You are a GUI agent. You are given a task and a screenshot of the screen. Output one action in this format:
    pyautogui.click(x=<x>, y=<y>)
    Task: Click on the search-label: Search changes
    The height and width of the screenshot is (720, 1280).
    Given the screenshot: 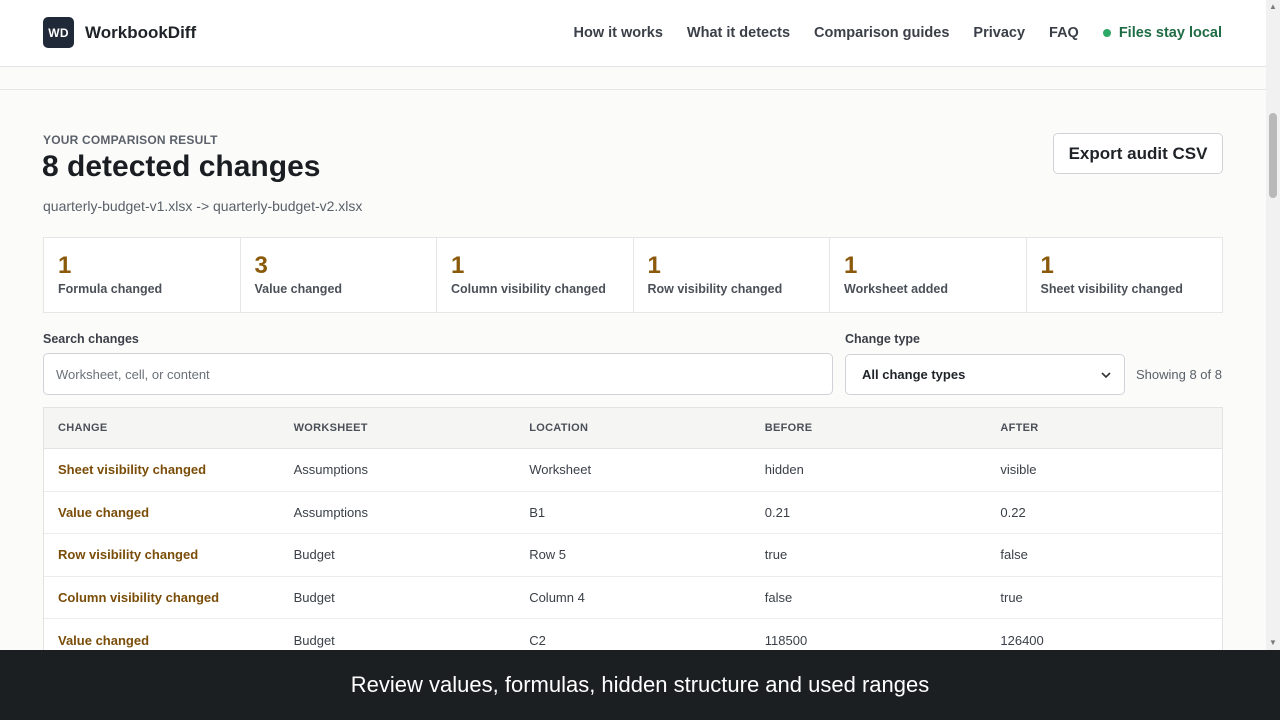 What is the action you would take?
    pyautogui.click(x=91, y=339)
    